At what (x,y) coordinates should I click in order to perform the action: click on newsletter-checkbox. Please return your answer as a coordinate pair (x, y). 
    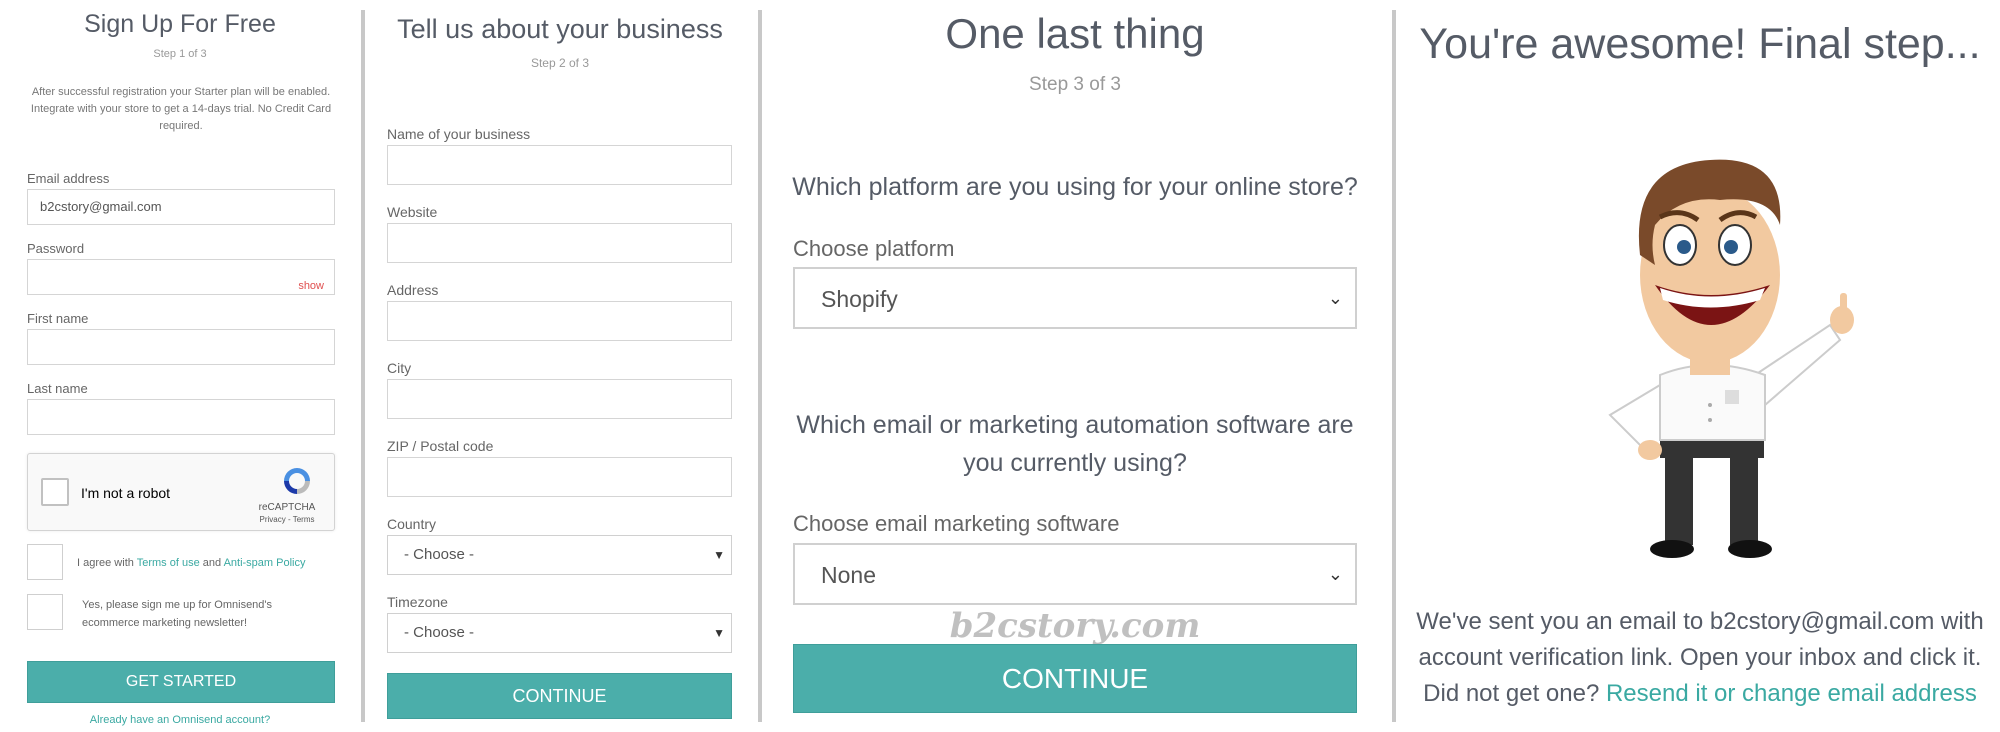
    Looking at the image, I should click on (45, 612).